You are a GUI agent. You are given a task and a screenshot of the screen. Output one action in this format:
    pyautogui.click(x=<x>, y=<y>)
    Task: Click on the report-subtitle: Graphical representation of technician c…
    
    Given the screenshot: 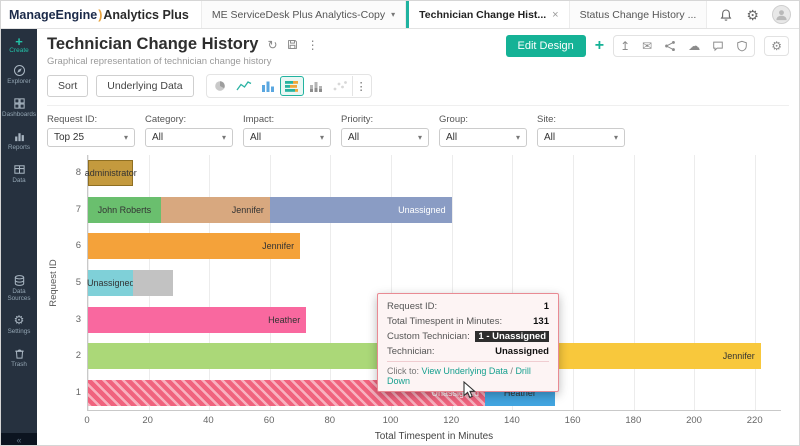 What is the action you would take?
    pyautogui.click(x=159, y=61)
    